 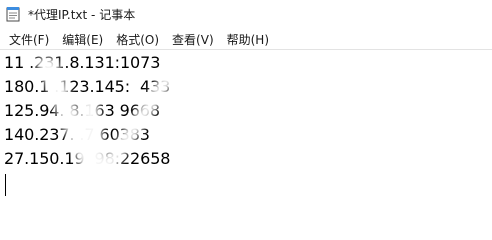 I want to click on menu-format: 格式(O), so click(x=137, y=39).